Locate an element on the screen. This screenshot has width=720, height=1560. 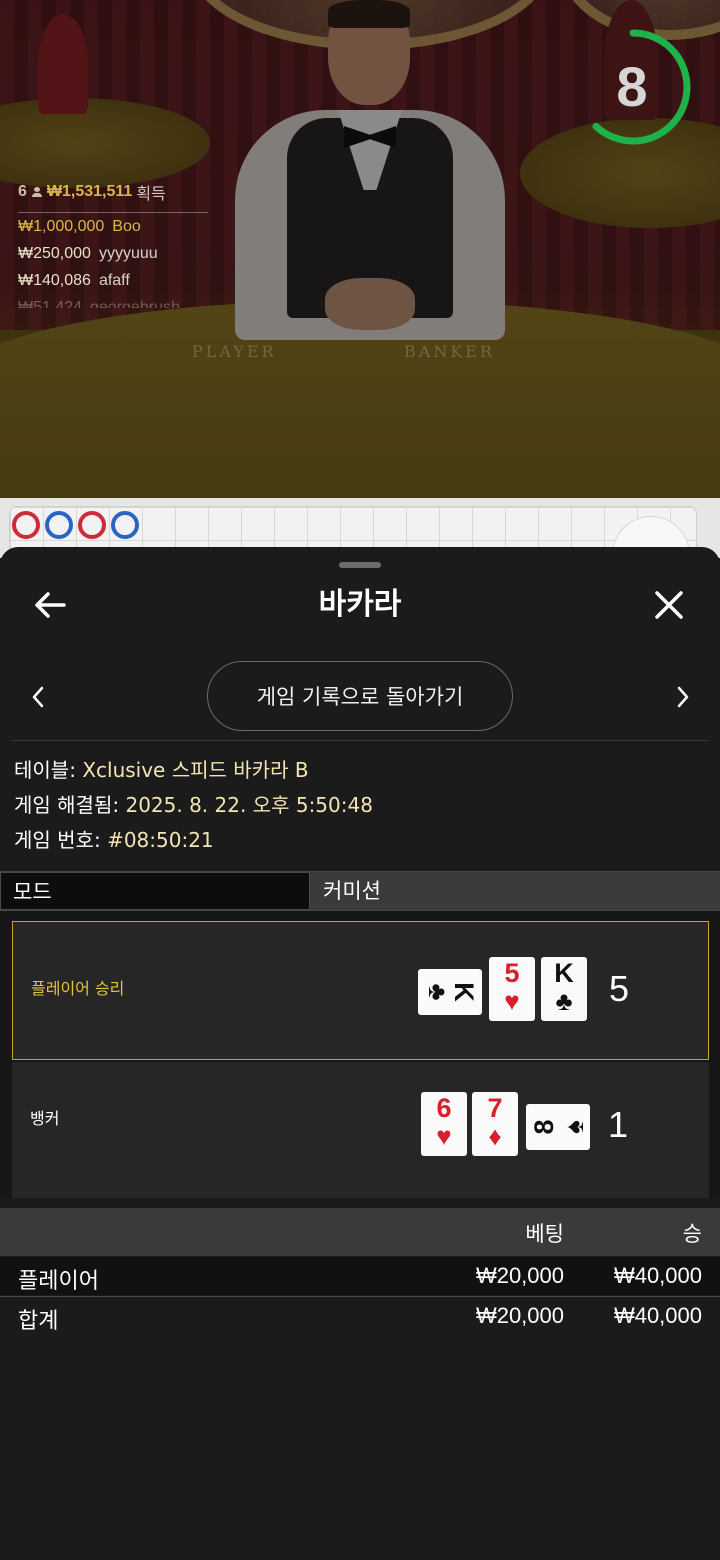
back-to-history-button: 게임 기록으로 돌아가기 is located at coordinates (360, 696).